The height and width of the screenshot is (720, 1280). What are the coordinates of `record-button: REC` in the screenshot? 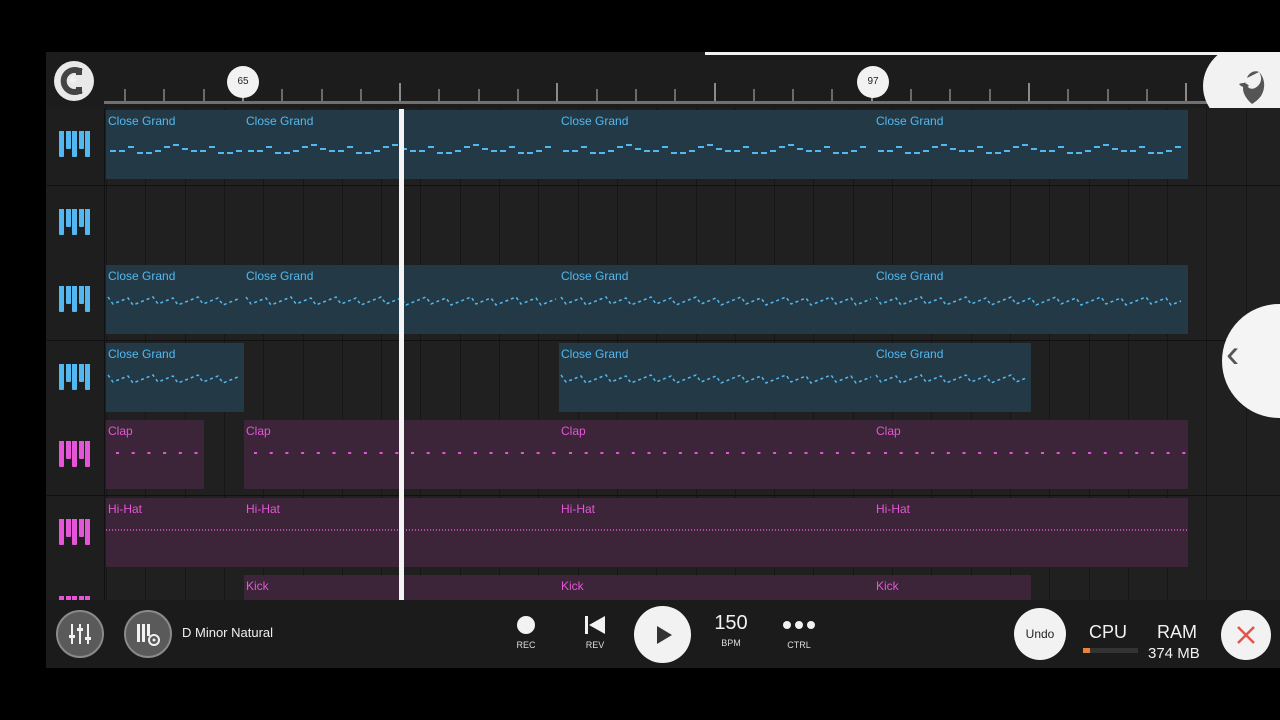 It's located at (526, 632).